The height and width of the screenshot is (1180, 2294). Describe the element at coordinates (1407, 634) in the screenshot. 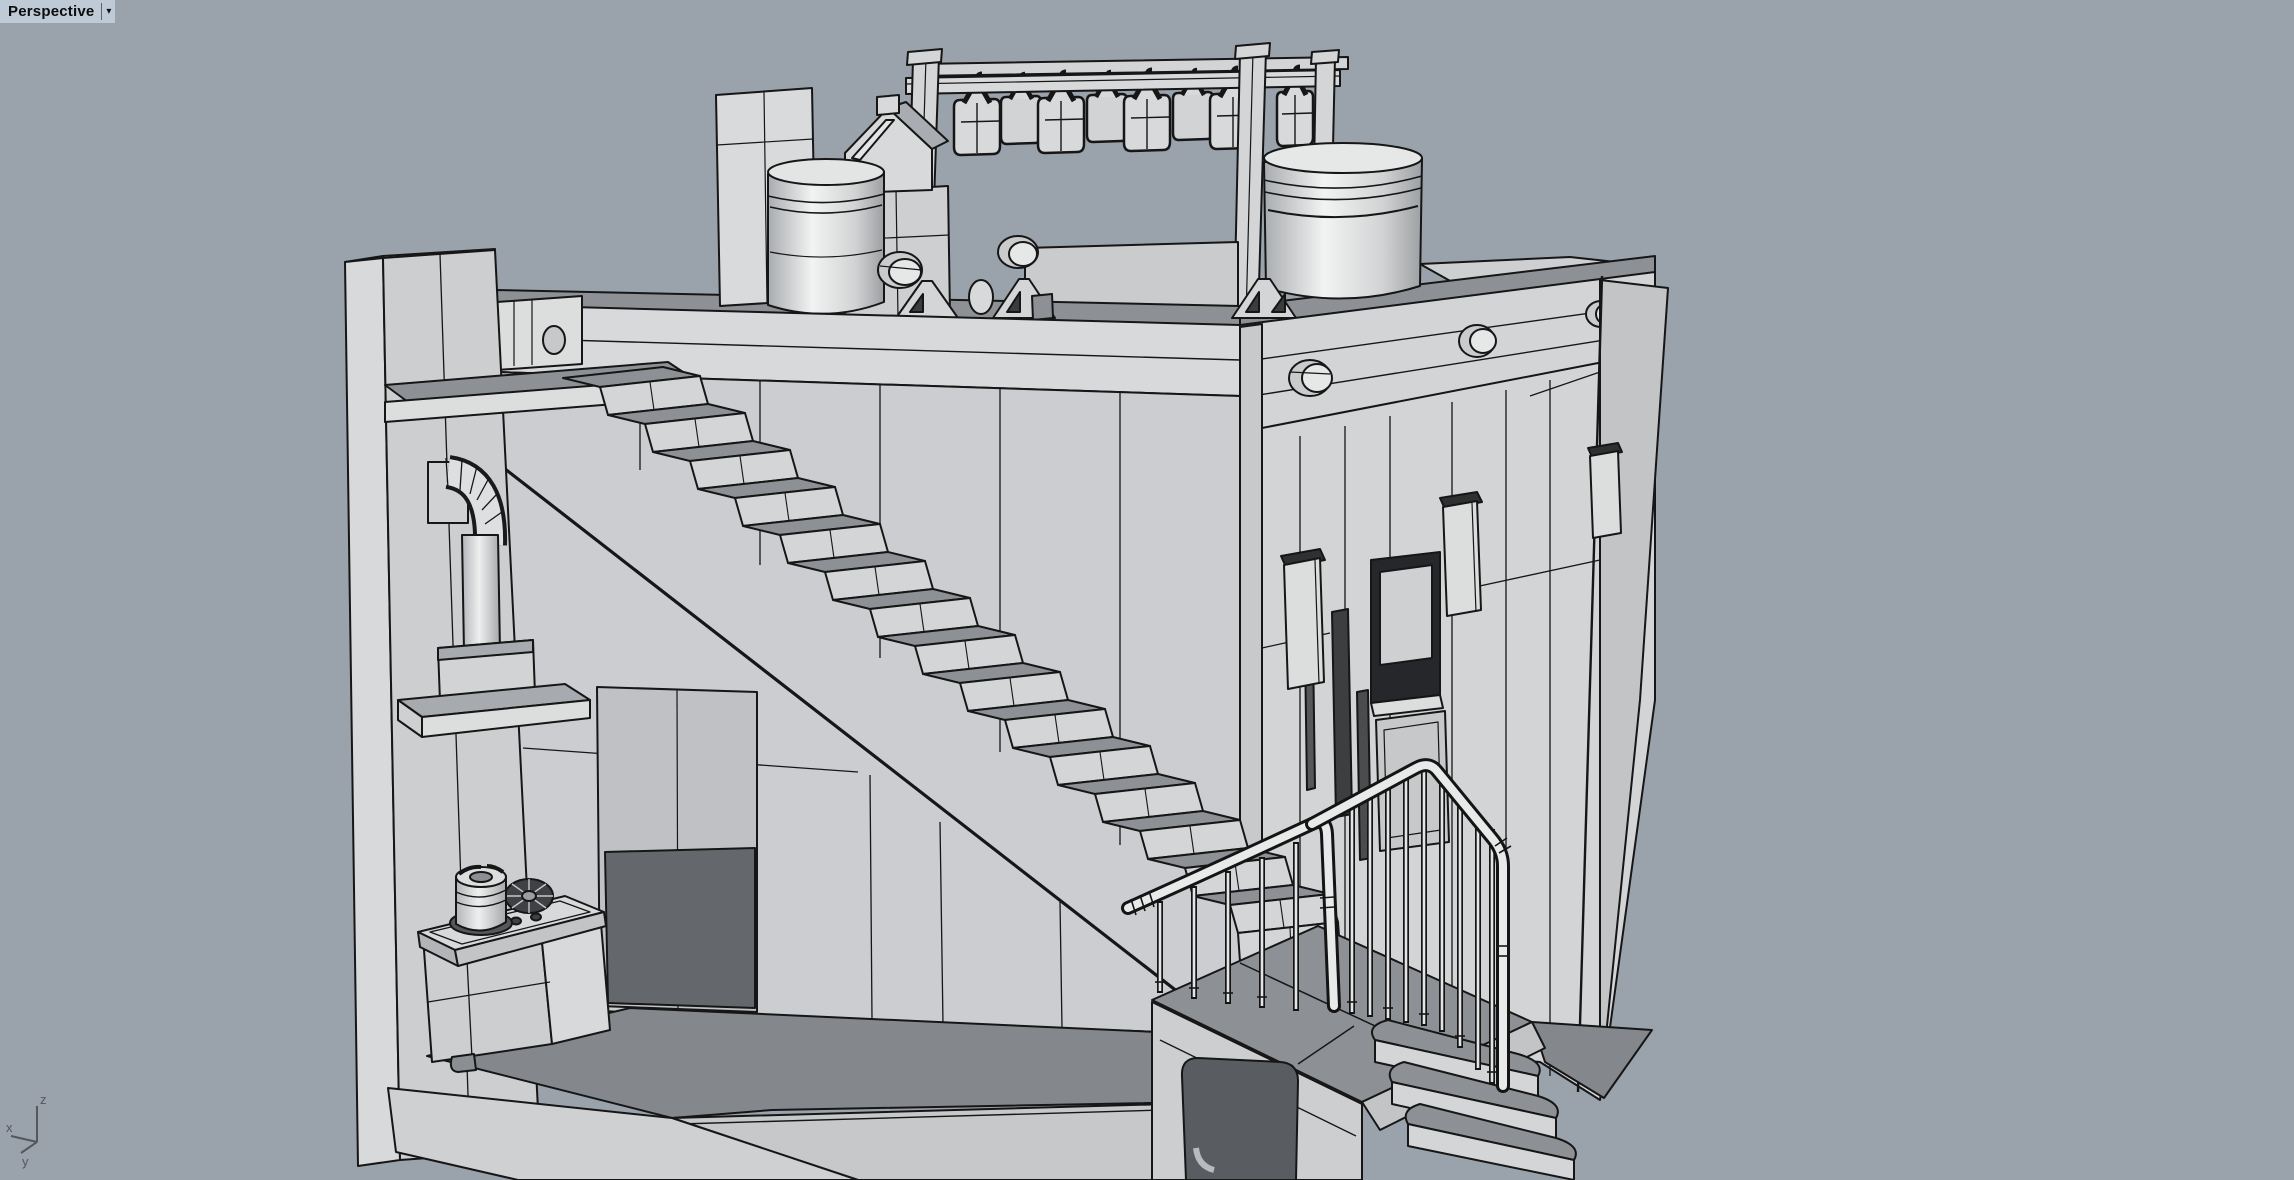

I see `window` at that location.